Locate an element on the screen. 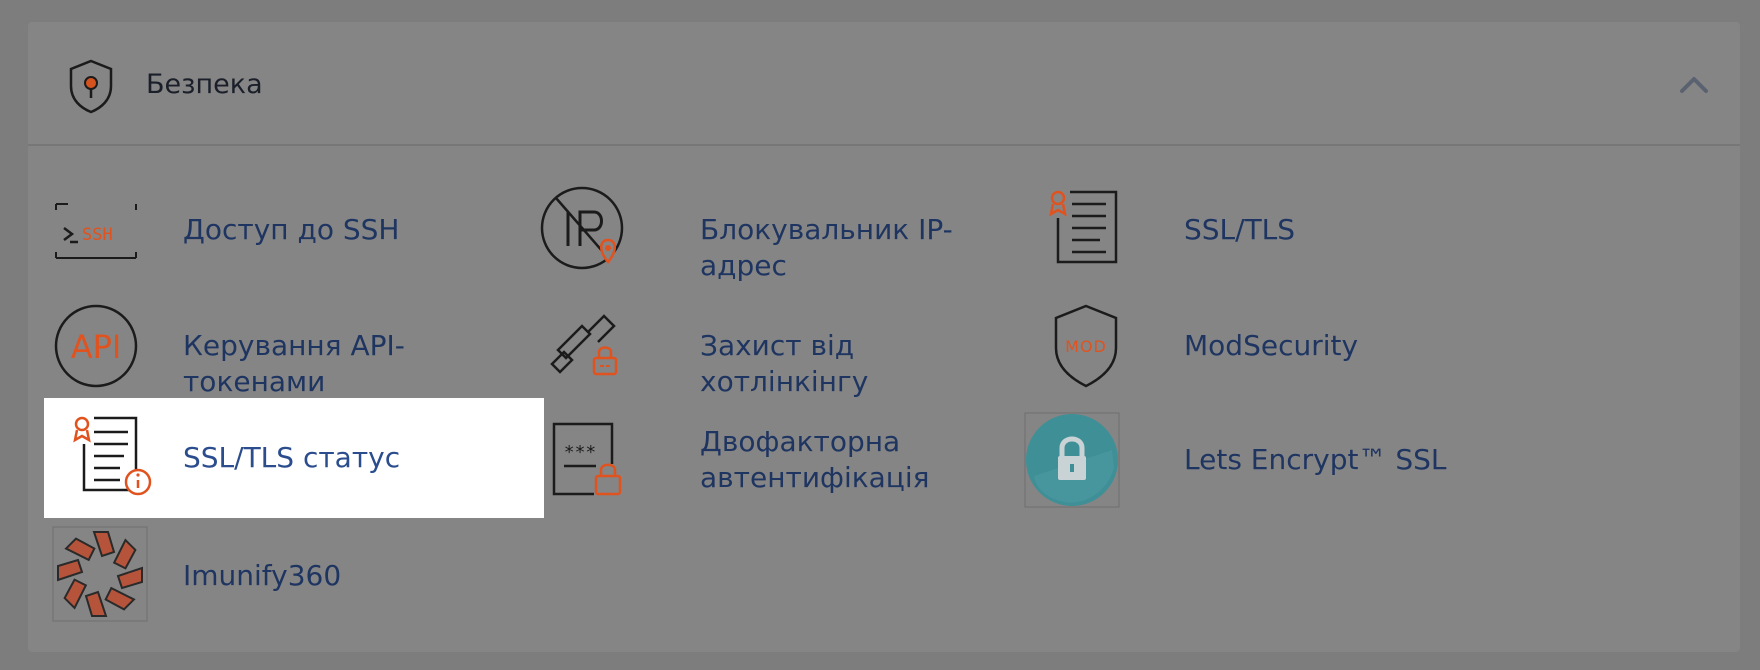  item-modsecurity: MOD ModSecurity is located at coordinates (1278, 346).